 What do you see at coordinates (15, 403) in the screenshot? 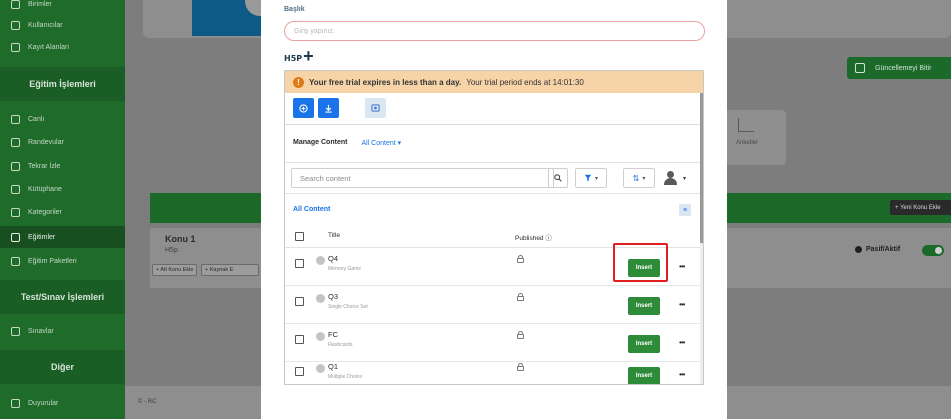
I see `megaphone-icon` at bounding box center [15, 403].